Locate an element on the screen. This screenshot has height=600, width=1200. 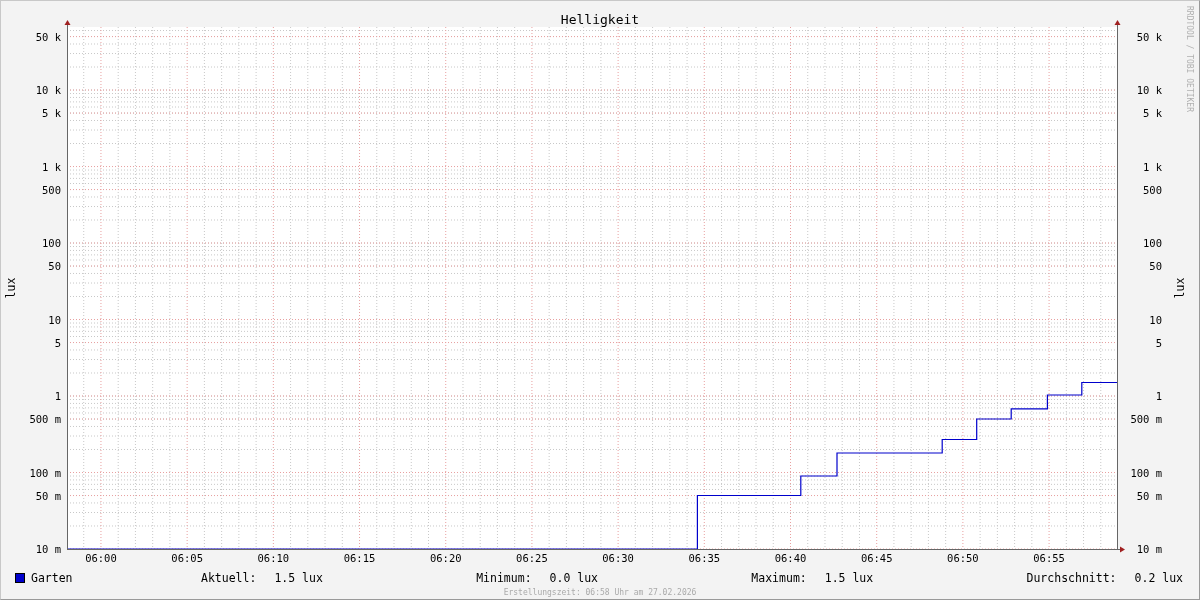
axis-tick-label: 06:55 is located at coordinates (1049, 558).